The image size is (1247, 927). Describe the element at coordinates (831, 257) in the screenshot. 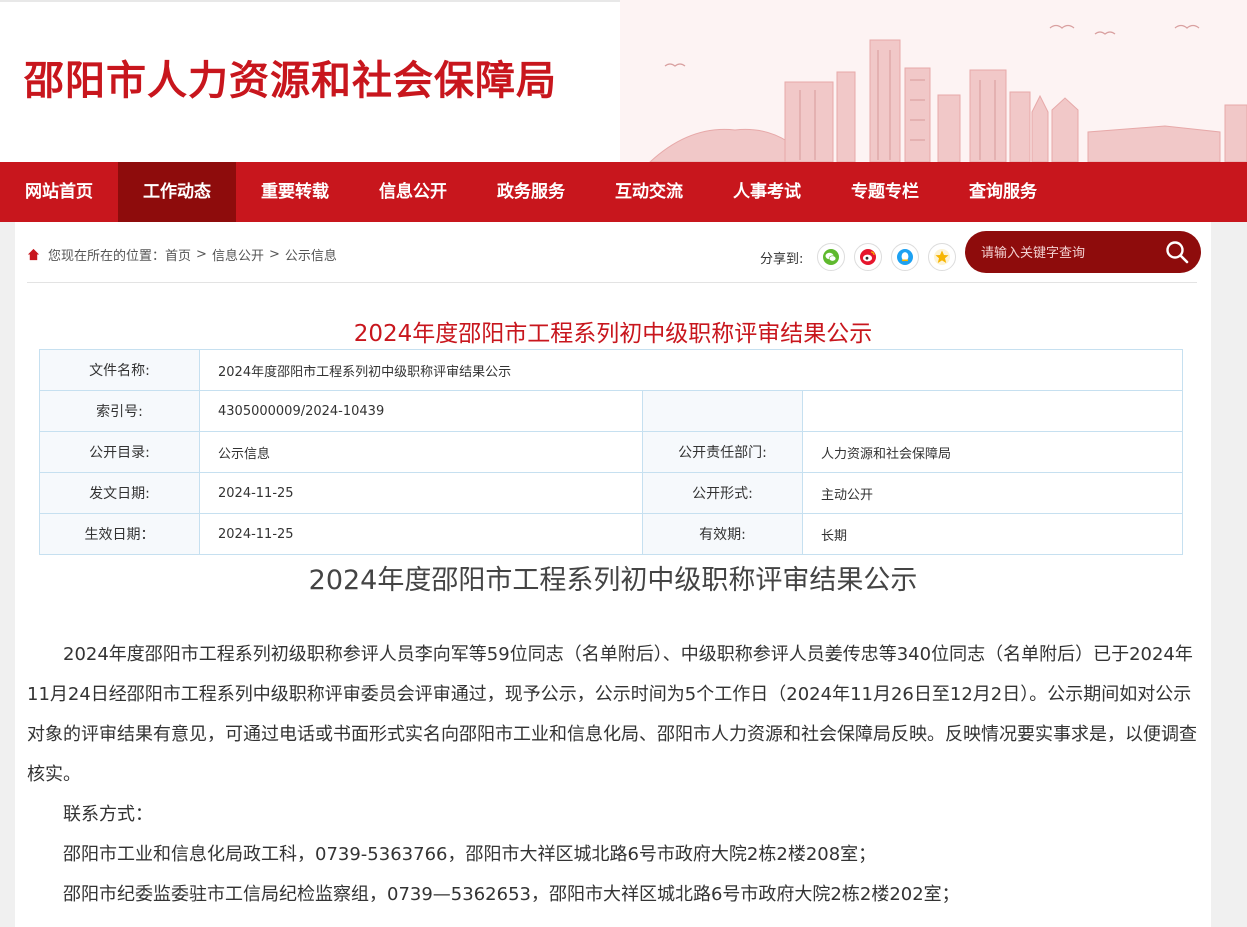

I see `wechat-icon` at that location.